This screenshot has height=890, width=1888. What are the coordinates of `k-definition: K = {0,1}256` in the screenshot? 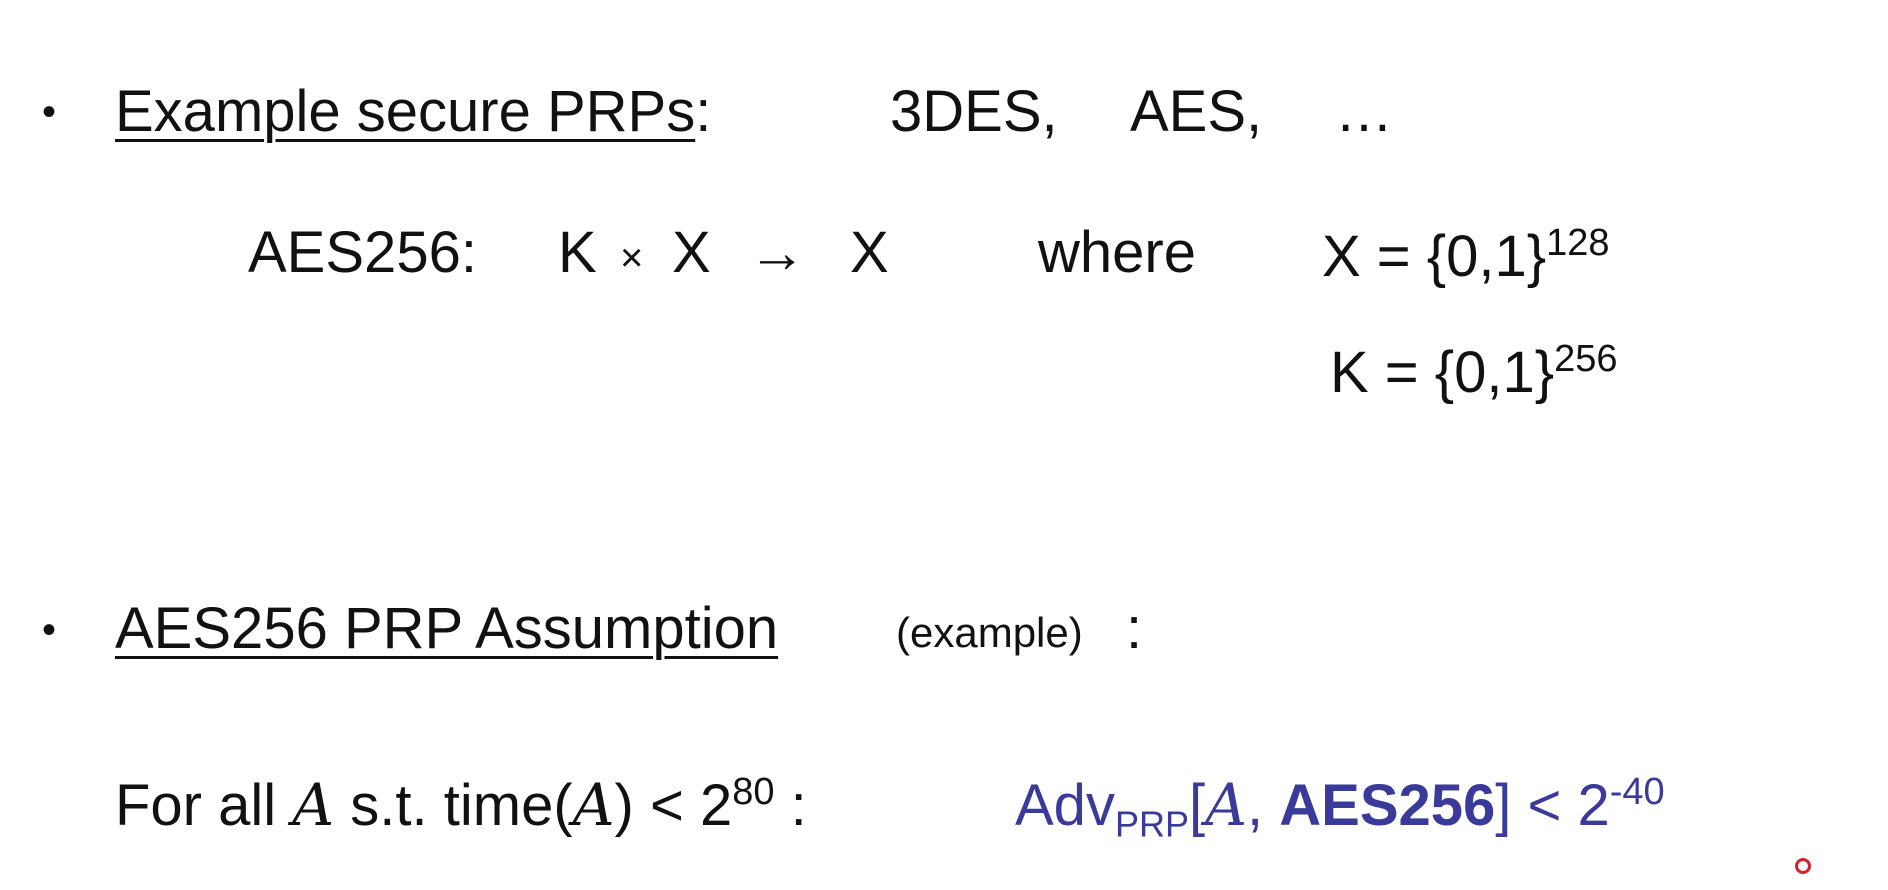 It's located at (1474, 371).